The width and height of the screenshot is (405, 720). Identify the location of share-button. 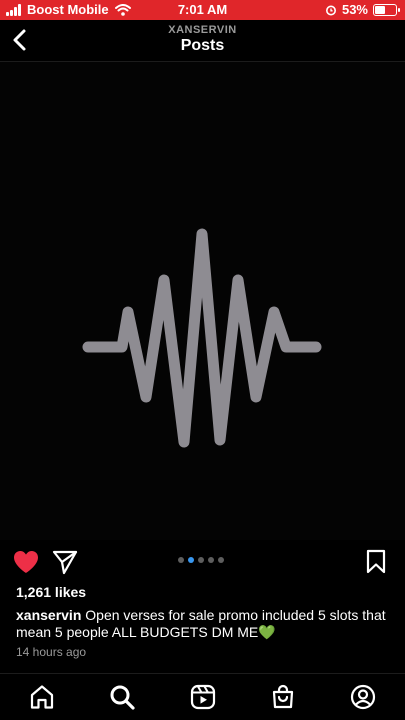
(65, 562).